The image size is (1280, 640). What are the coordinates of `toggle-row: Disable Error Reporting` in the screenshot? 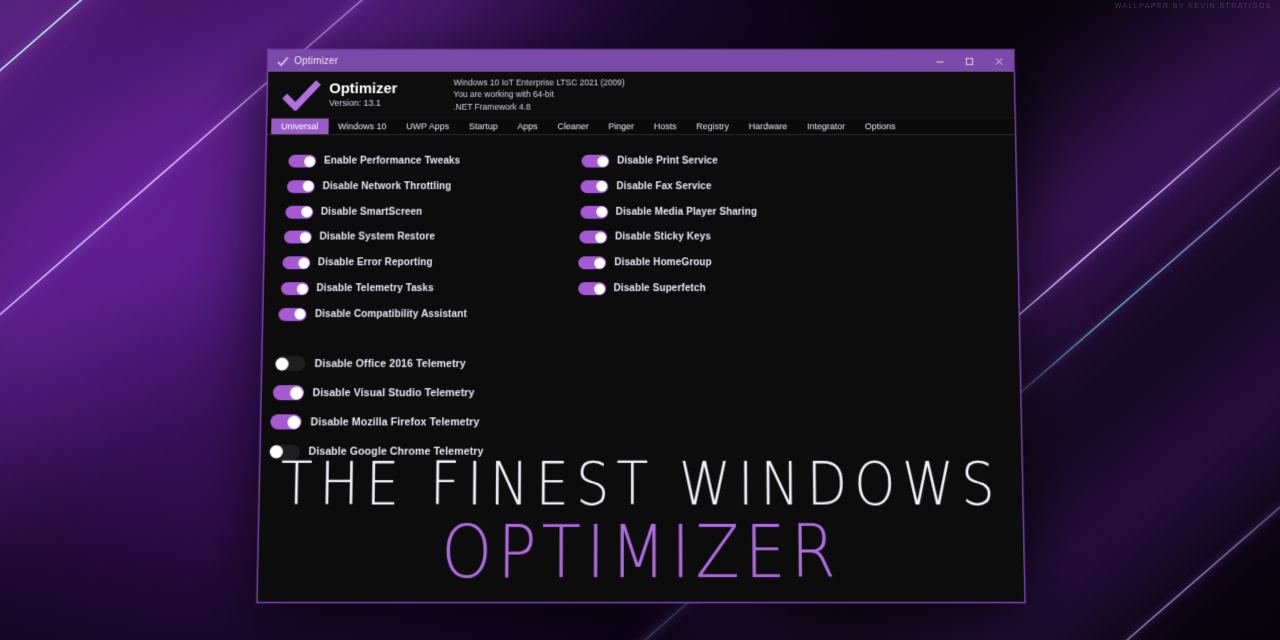 It's located at (357, 263).